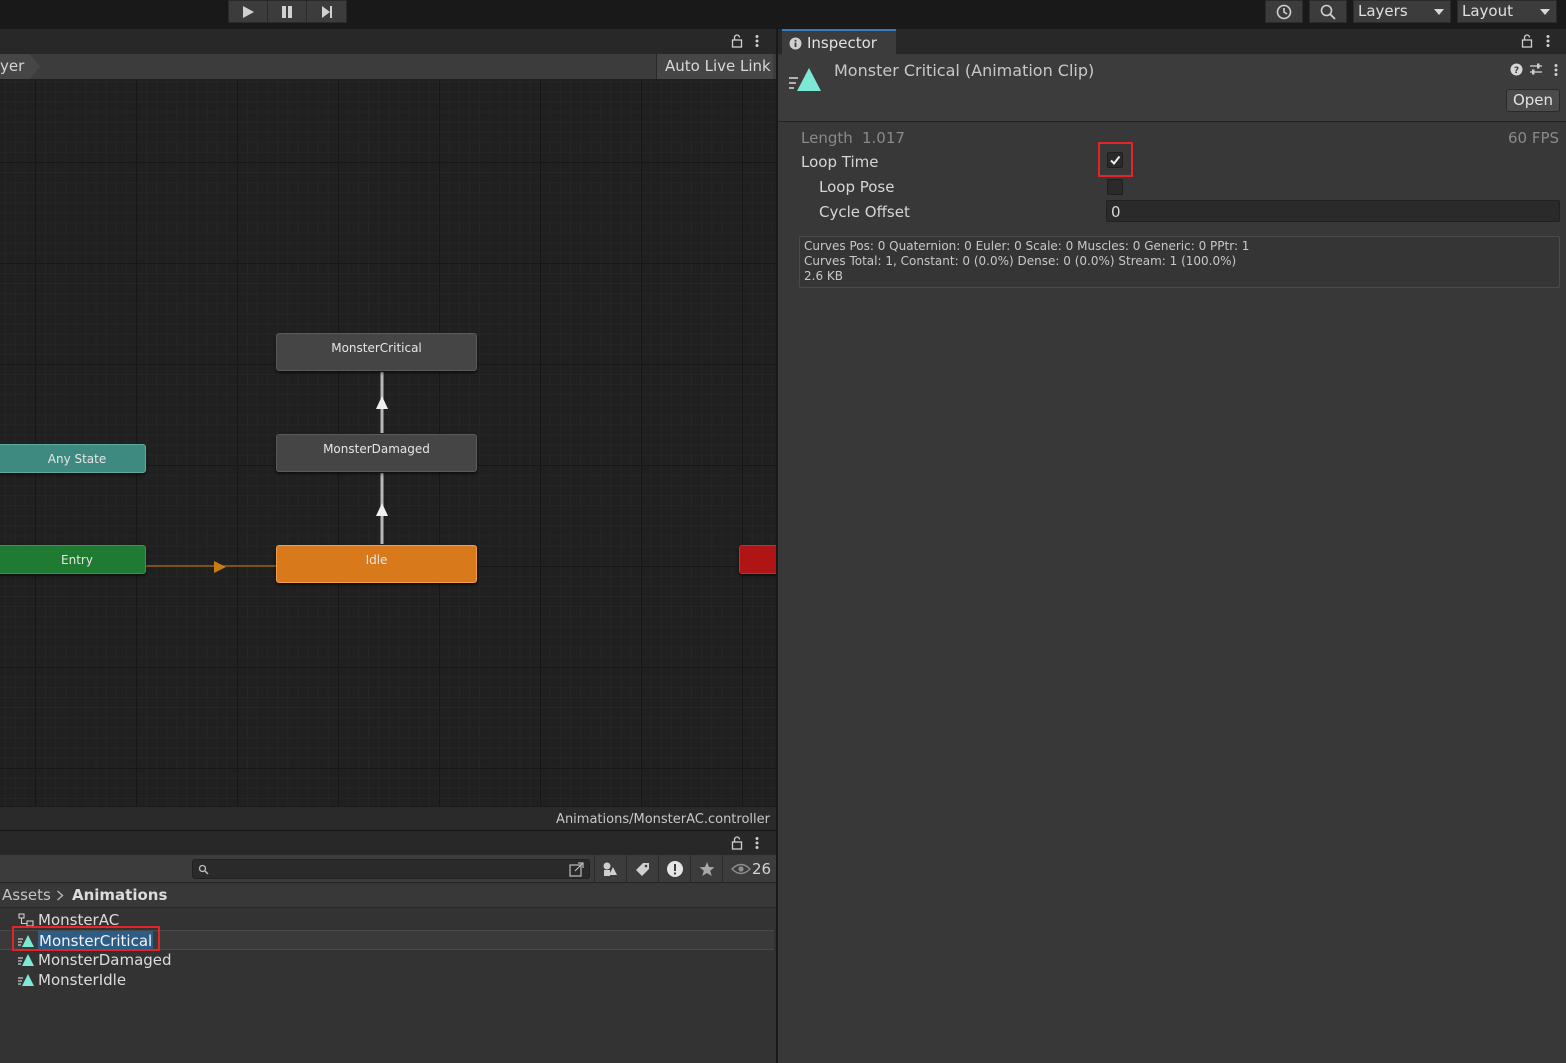 The width and height of the screenshot is (1566, 1063). I want to click on inspector-title: Monster Critical (Animation Clip), so click(964, 70).